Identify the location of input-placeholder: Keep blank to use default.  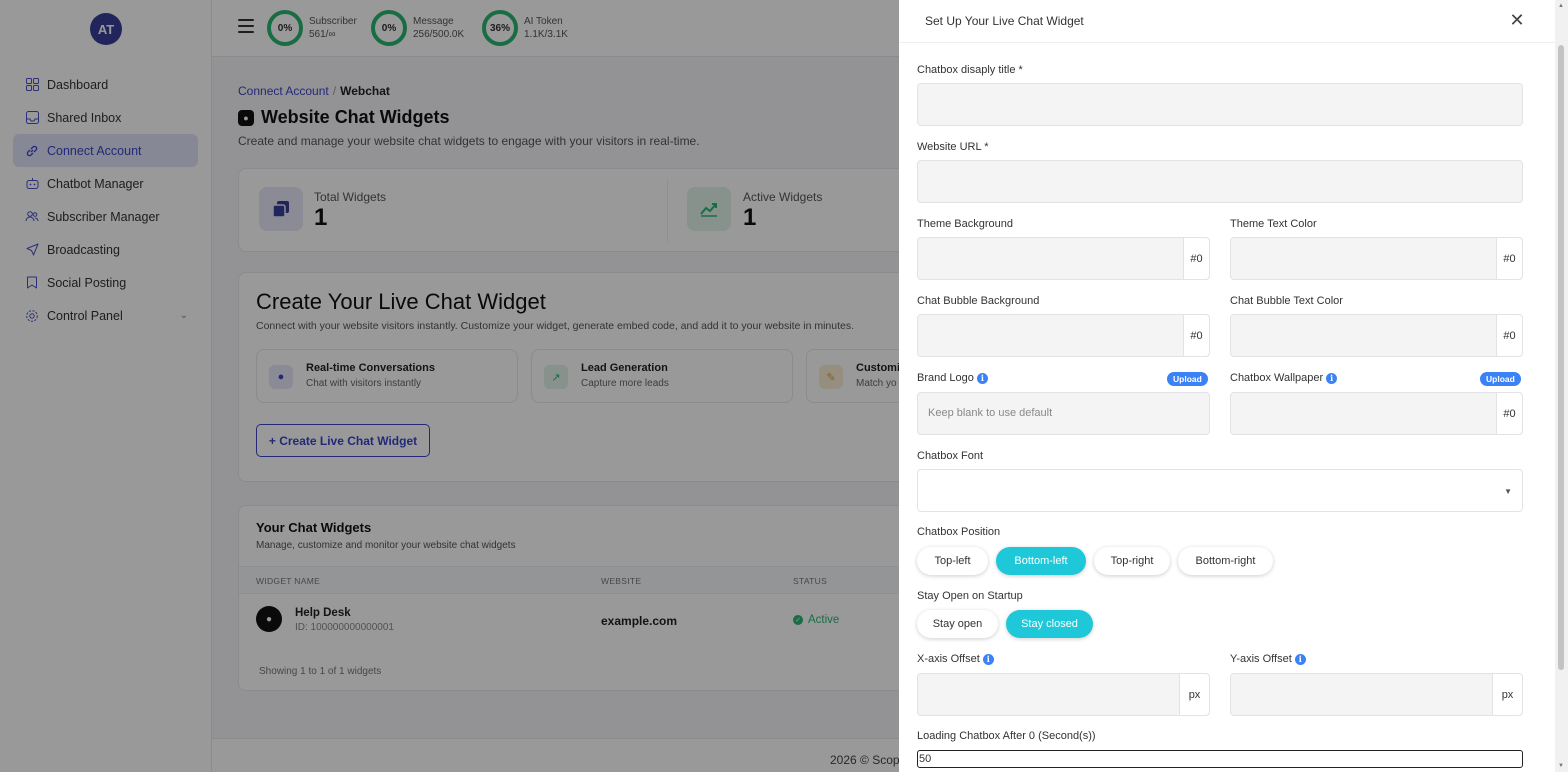
(990, 413).